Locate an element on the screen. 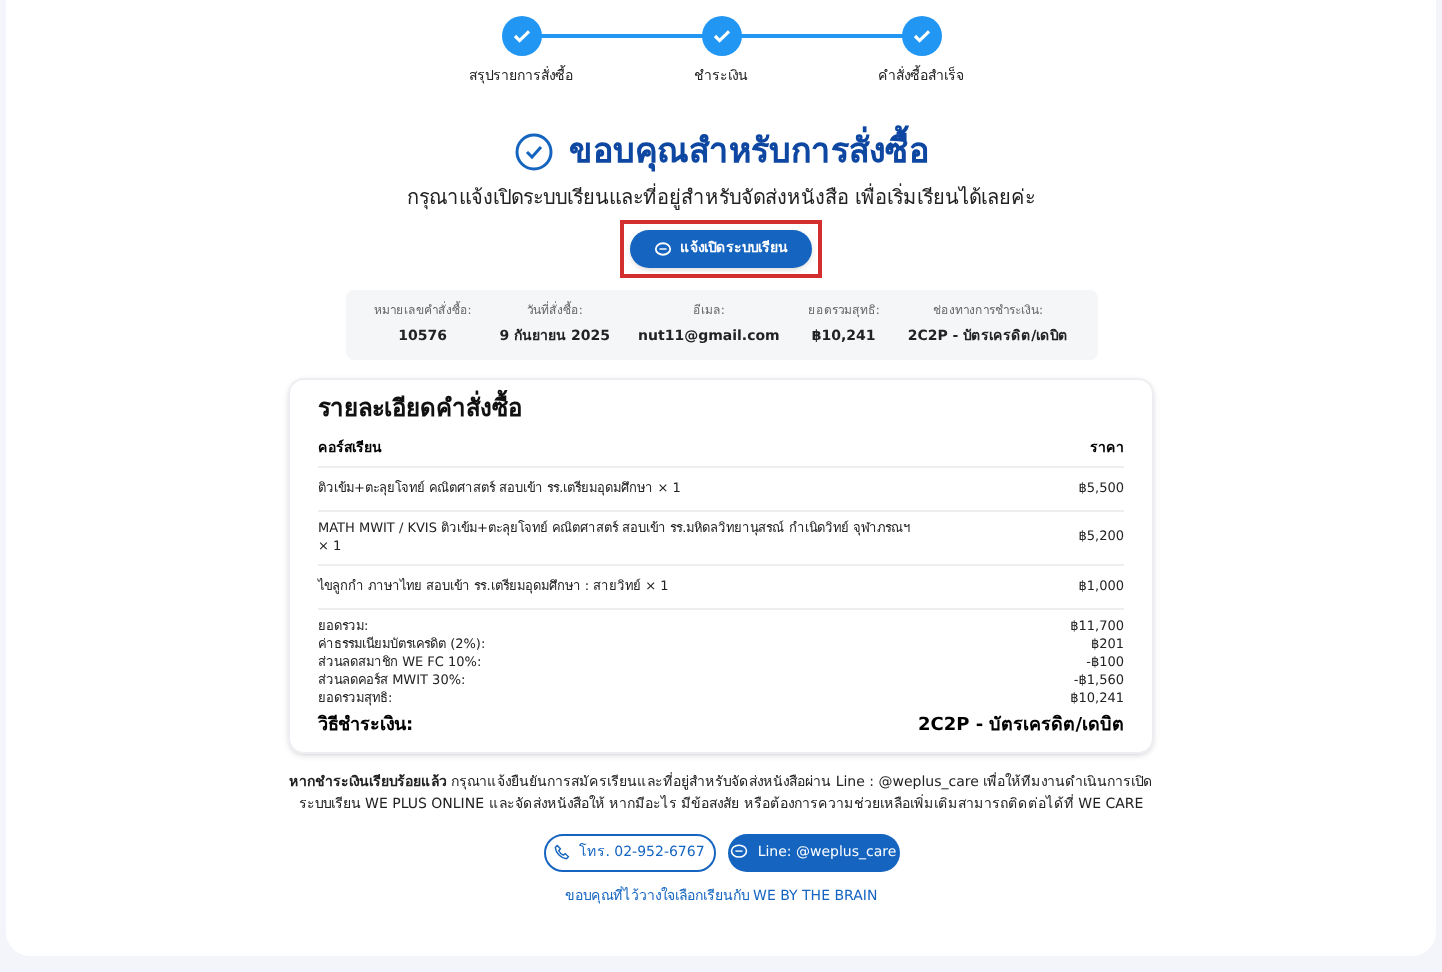 The width and height of the screenshot is (1442, 972). check-circle-icon is located at coordinates (533, 152).